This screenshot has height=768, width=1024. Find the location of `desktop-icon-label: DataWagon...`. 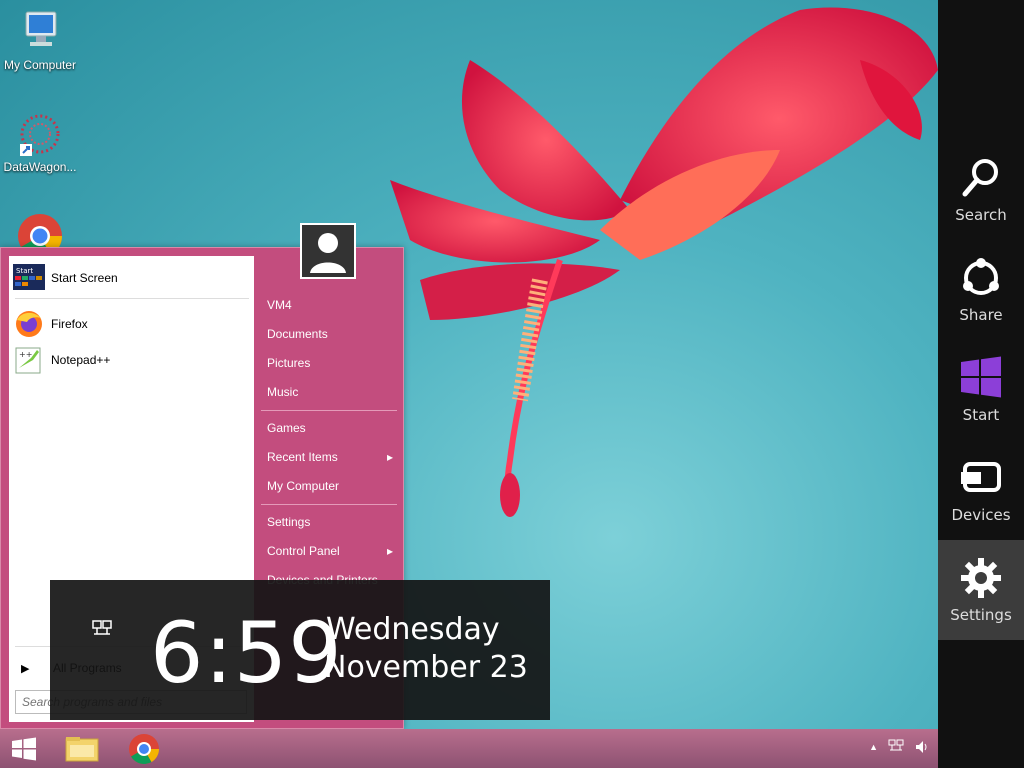

desktop-icon-label: DataWagon... is located at coordinates (40, 167).